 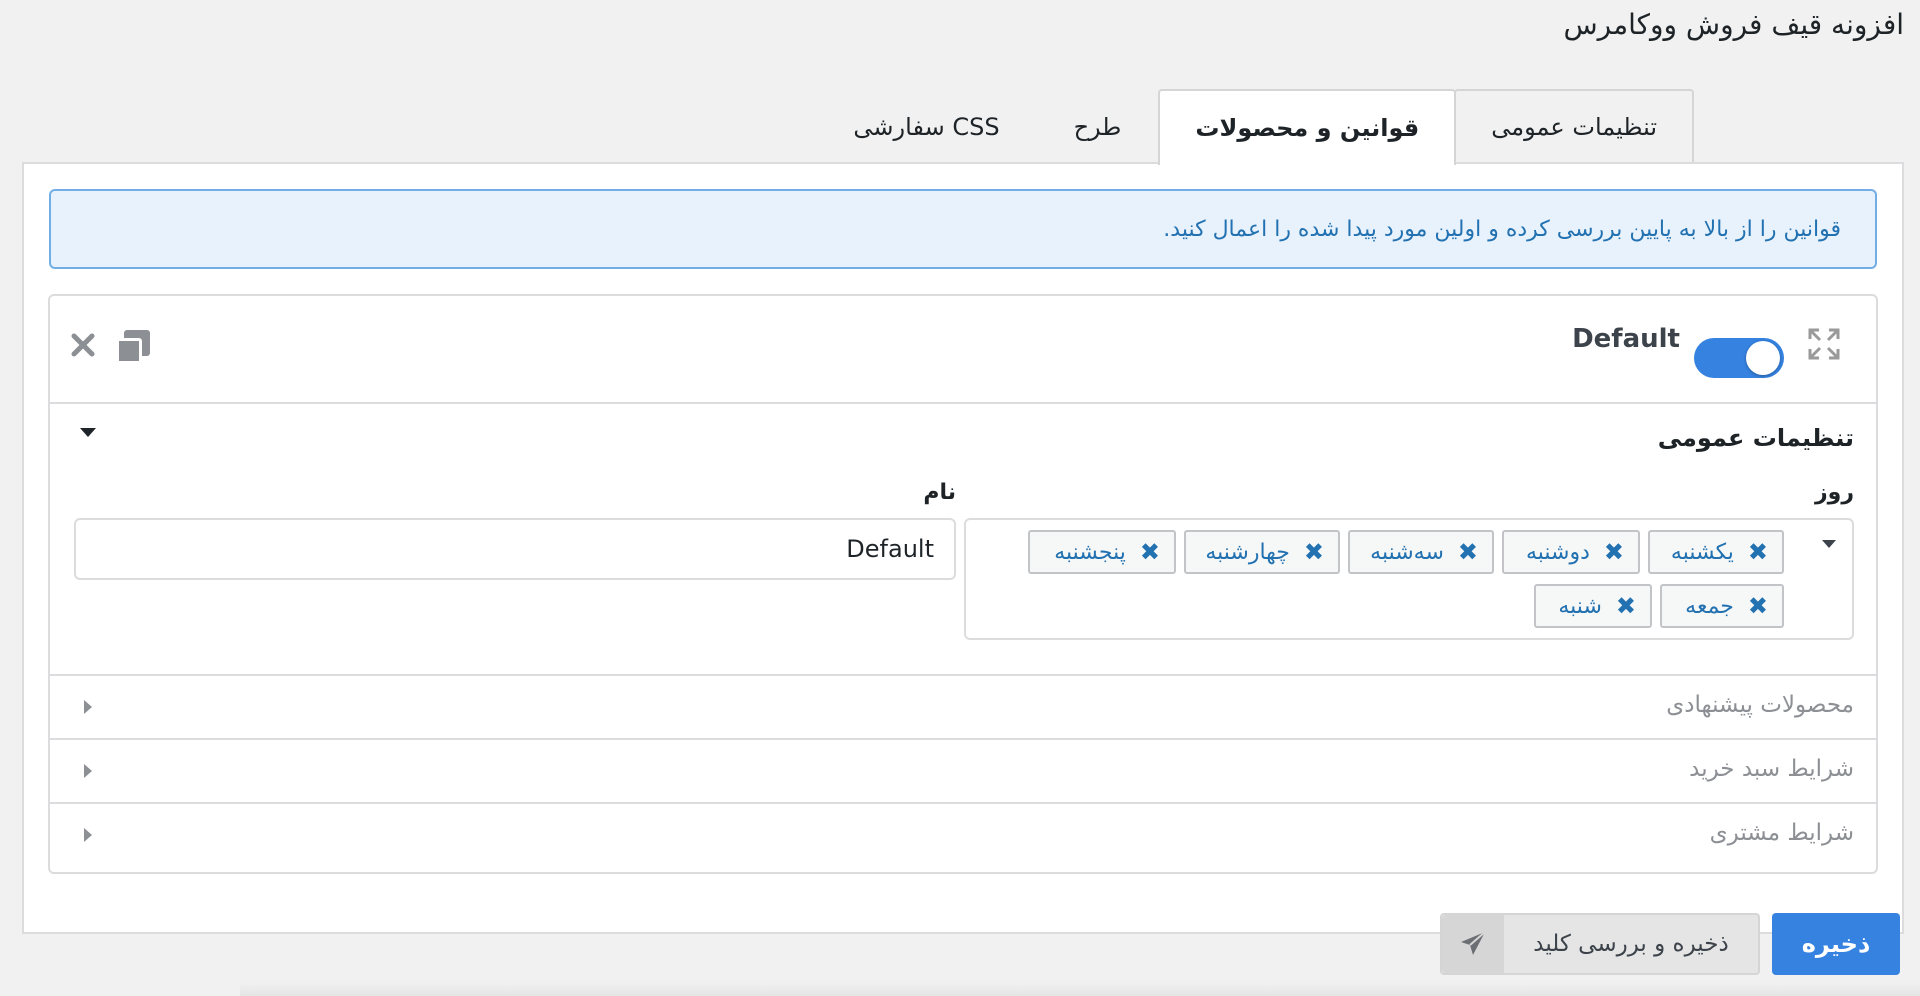 I want to click on day-chip: ✖ سه‌شنبه, so click(x=1421, y=552).